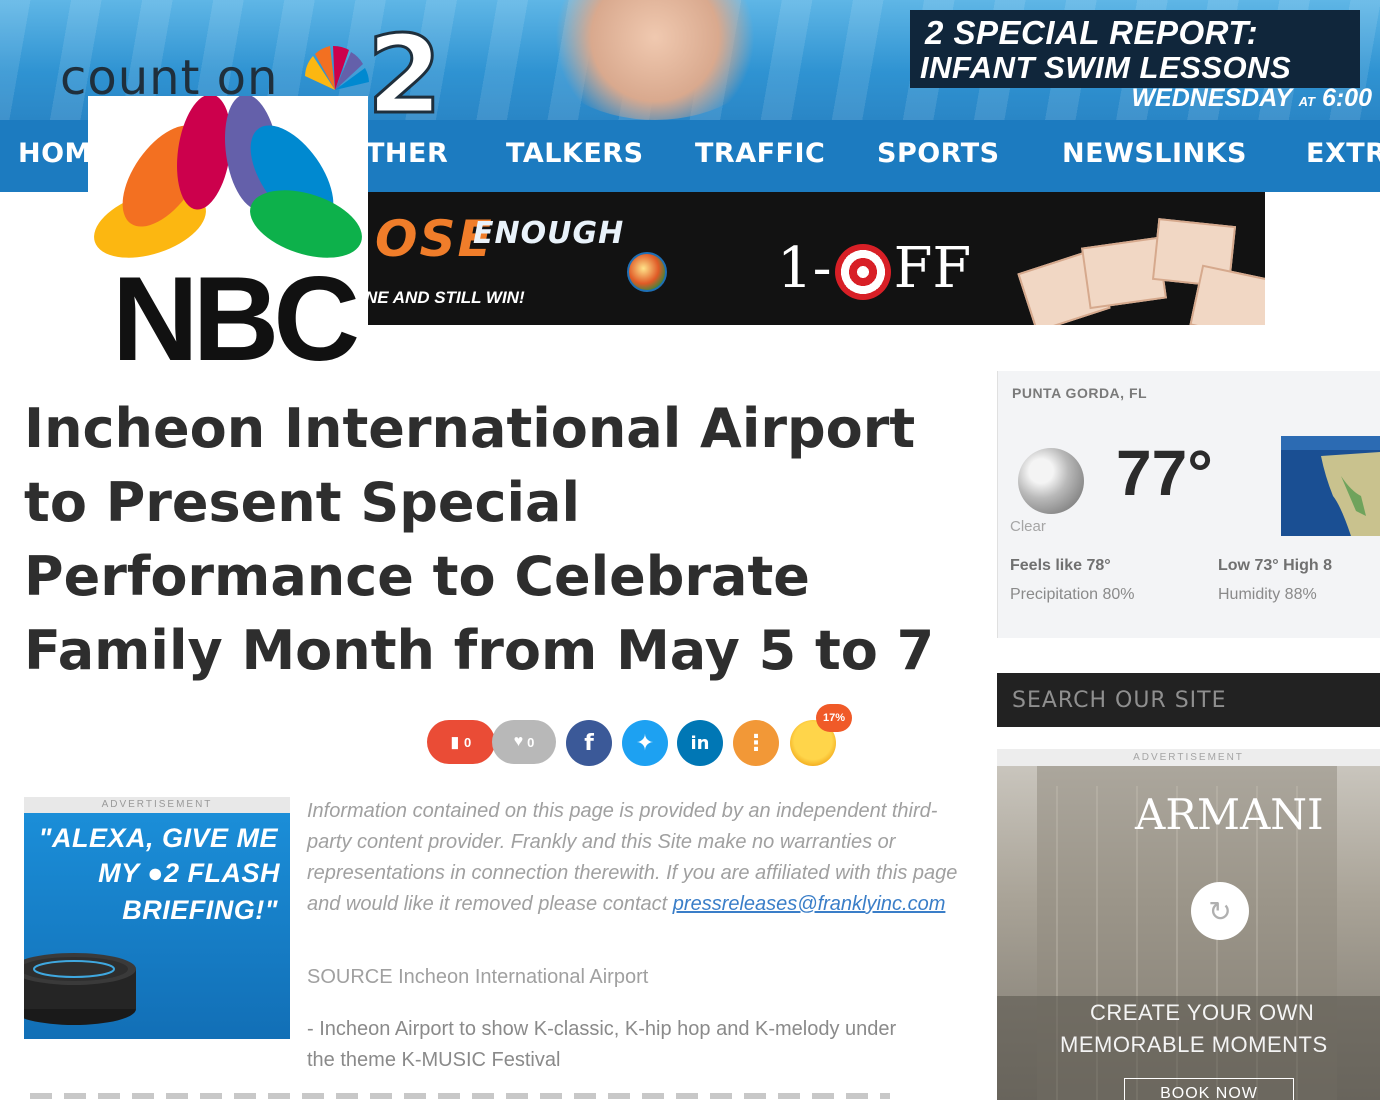  Describe the element at coordinates (236, 319) in the screenshot. I see `nbc-logo-text: NBC` at that location.